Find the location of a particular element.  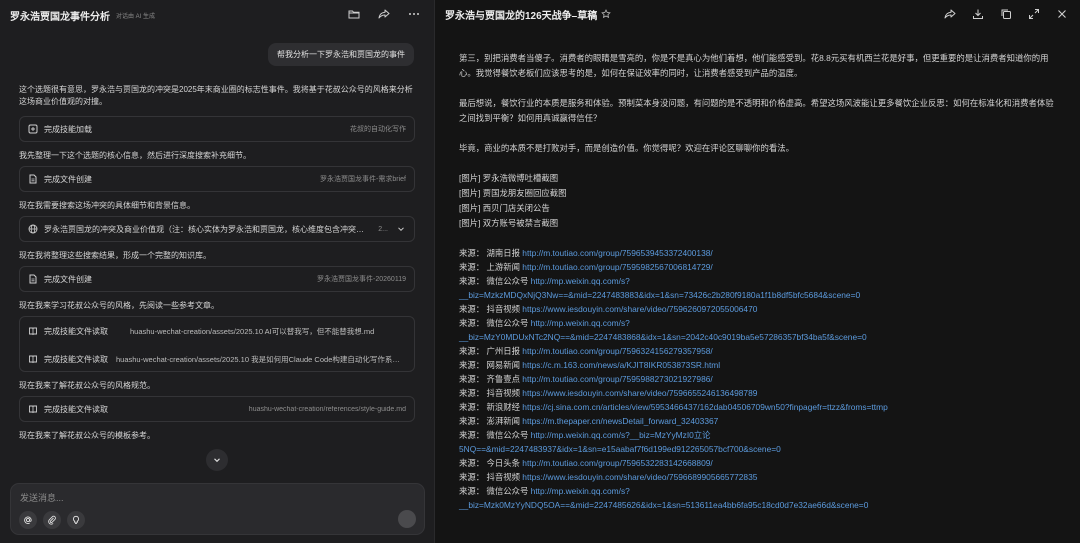

paperclip-icon is located at coordinates (52, 520).